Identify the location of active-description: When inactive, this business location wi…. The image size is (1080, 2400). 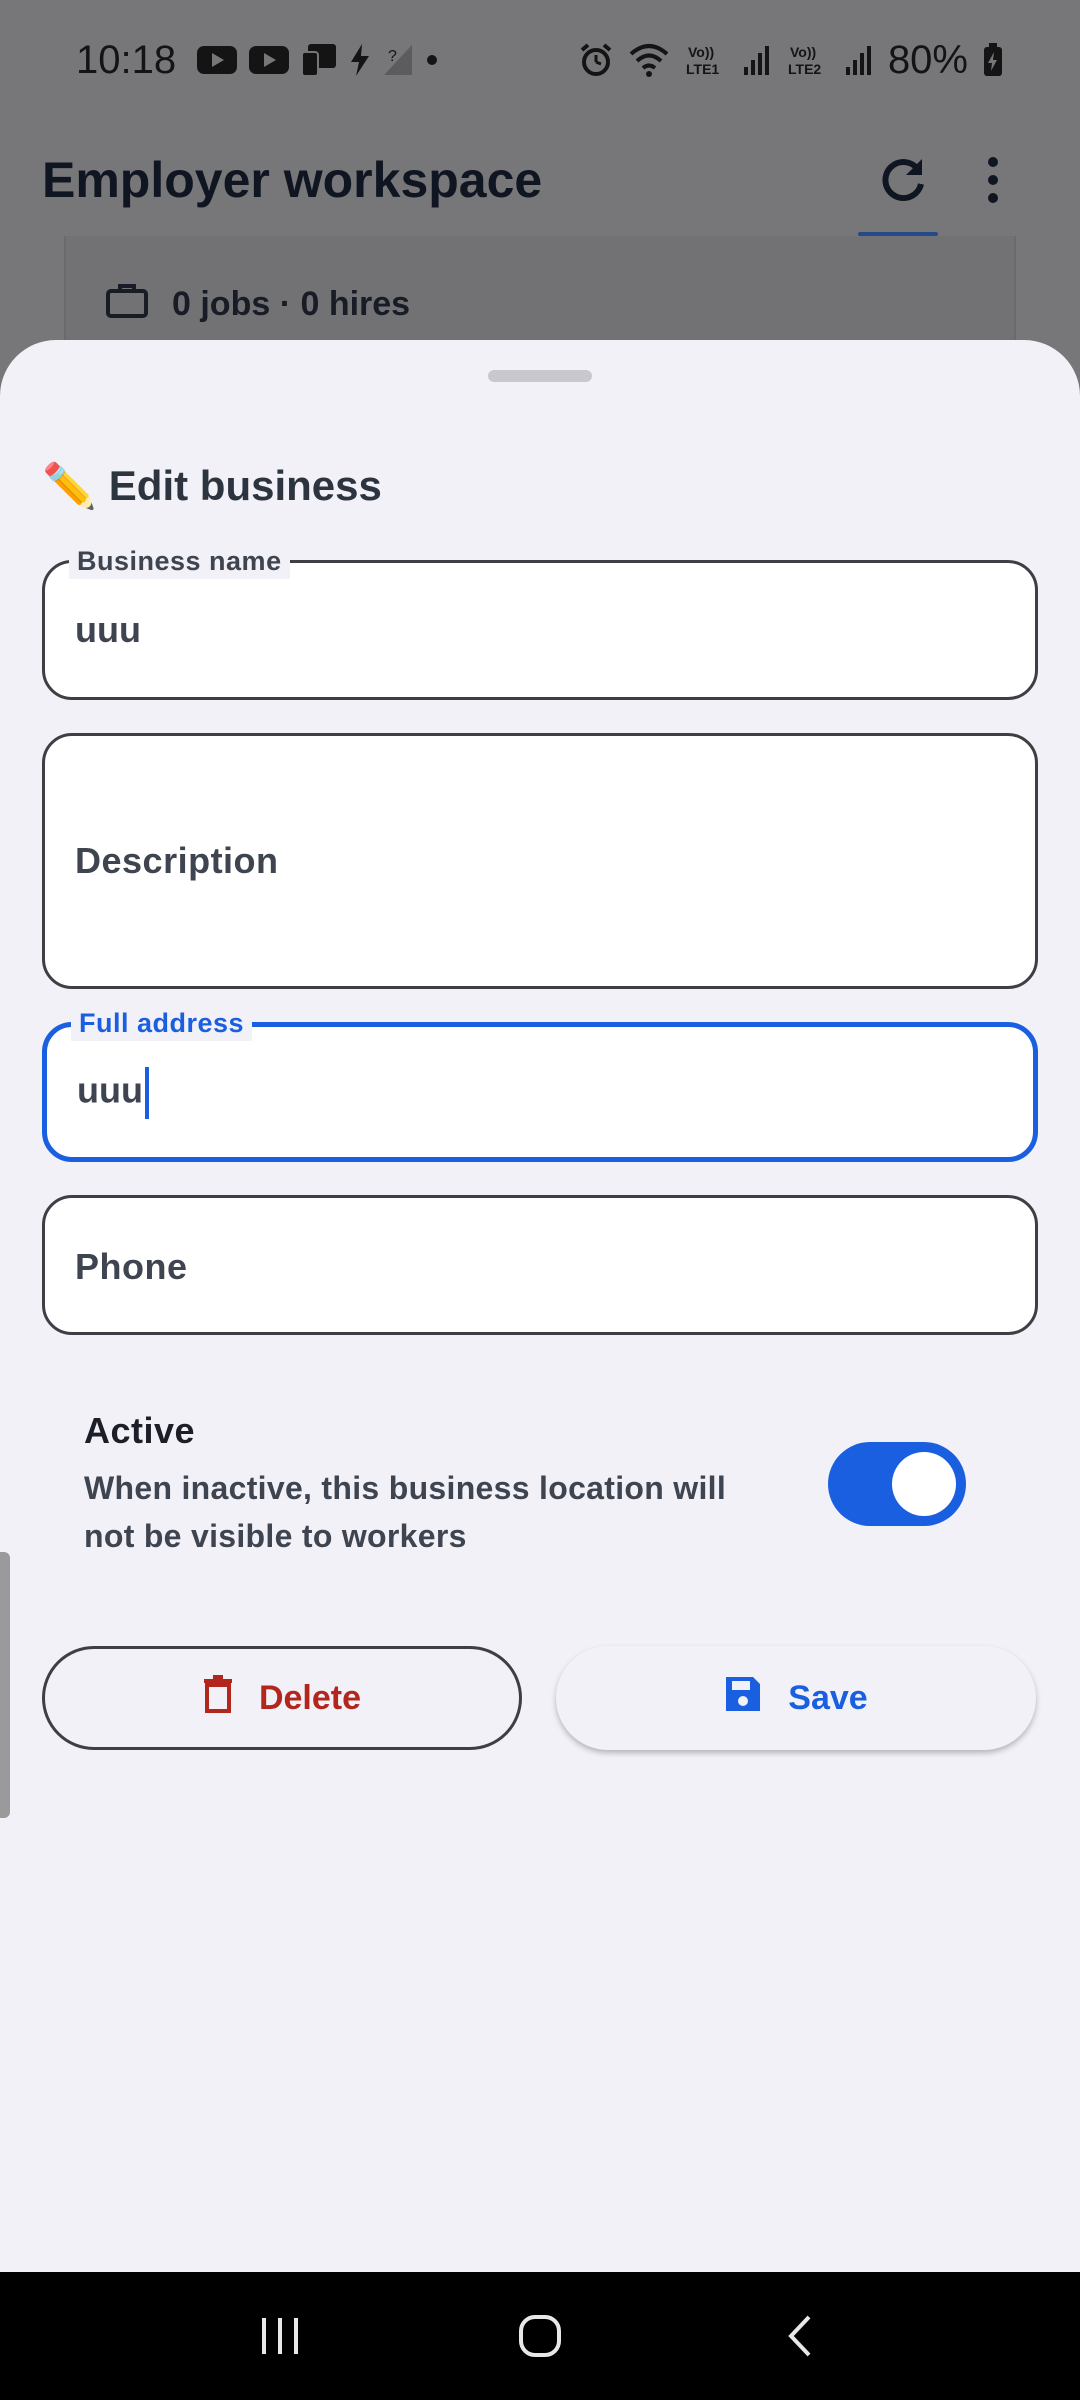
(405, 1512).